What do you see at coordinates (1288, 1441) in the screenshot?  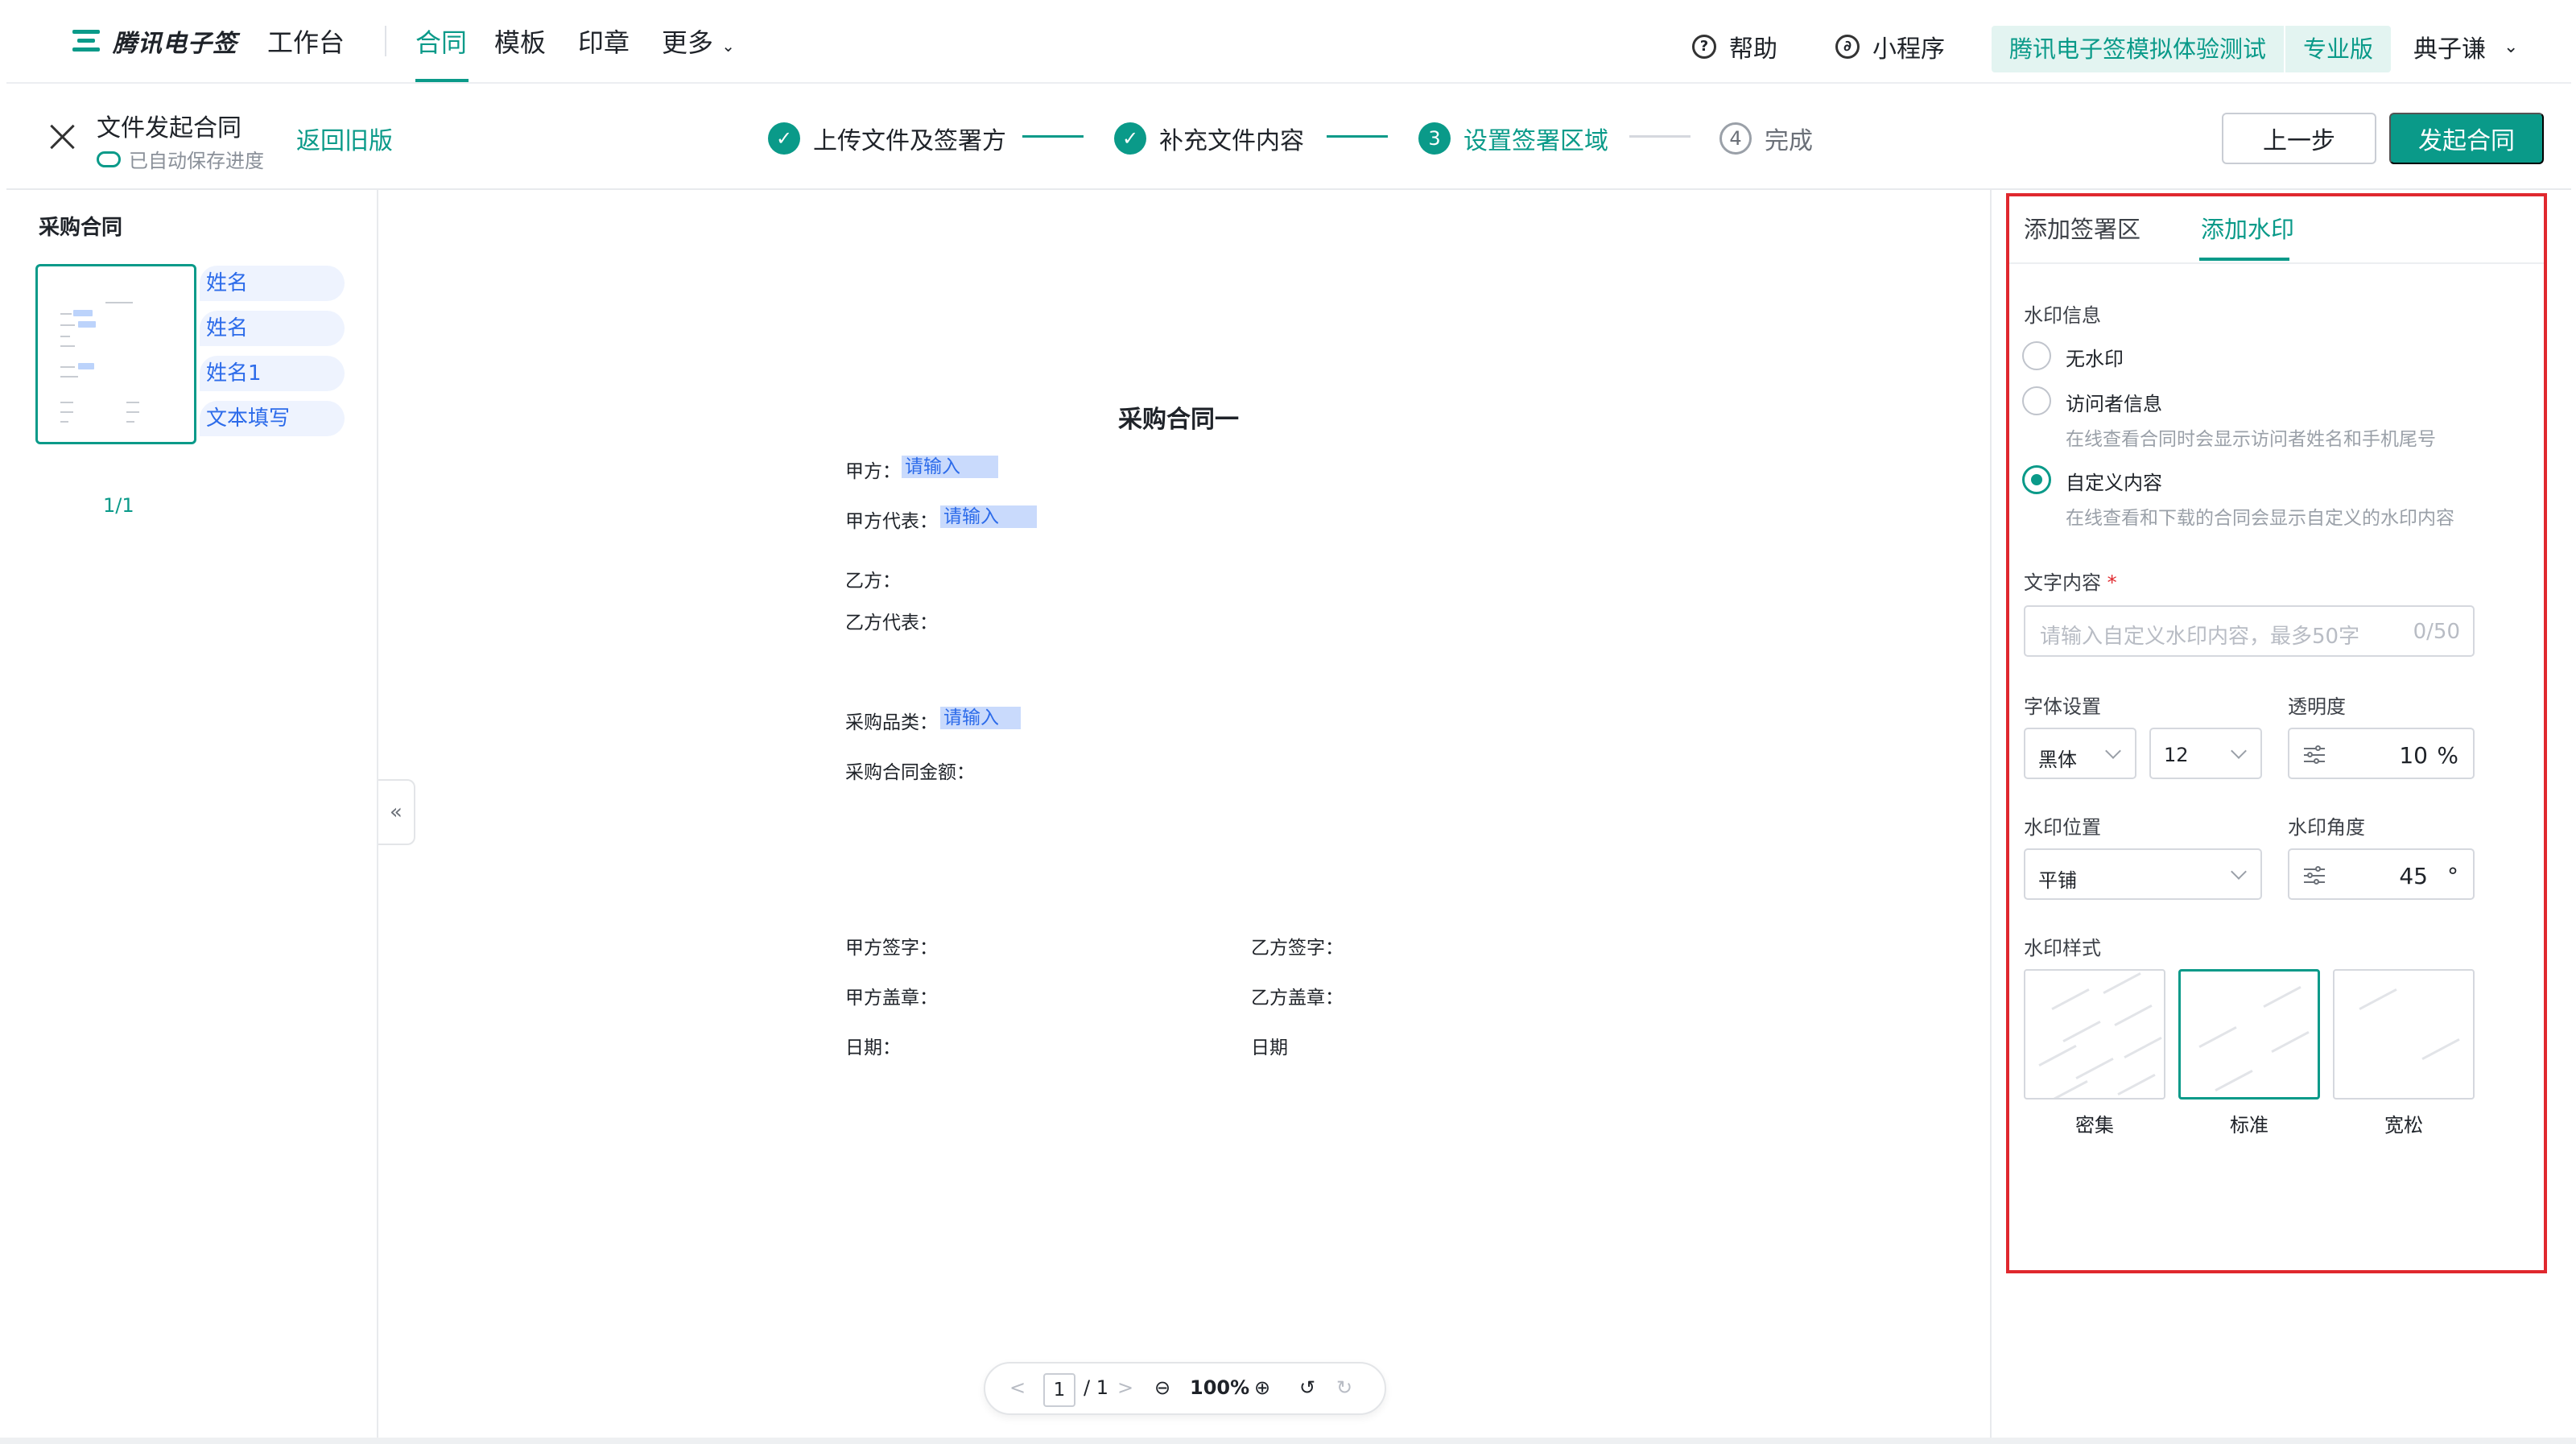 I see `bottom-edge` at bounding box center [1288, 1441].